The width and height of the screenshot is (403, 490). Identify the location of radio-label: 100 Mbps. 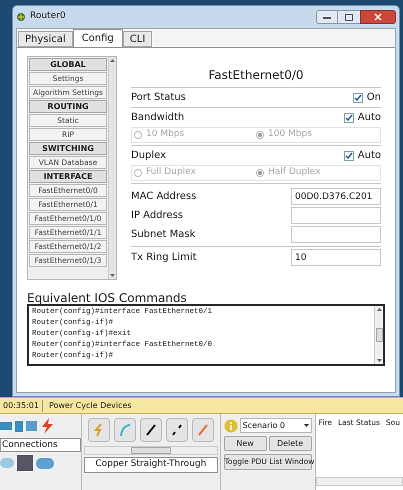
(290, 135).